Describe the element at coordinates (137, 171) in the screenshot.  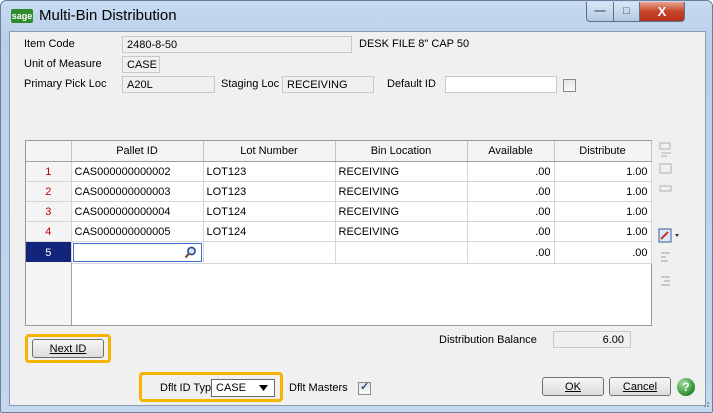
I see `pallet-id-cell: CAS000000000002` at that location.